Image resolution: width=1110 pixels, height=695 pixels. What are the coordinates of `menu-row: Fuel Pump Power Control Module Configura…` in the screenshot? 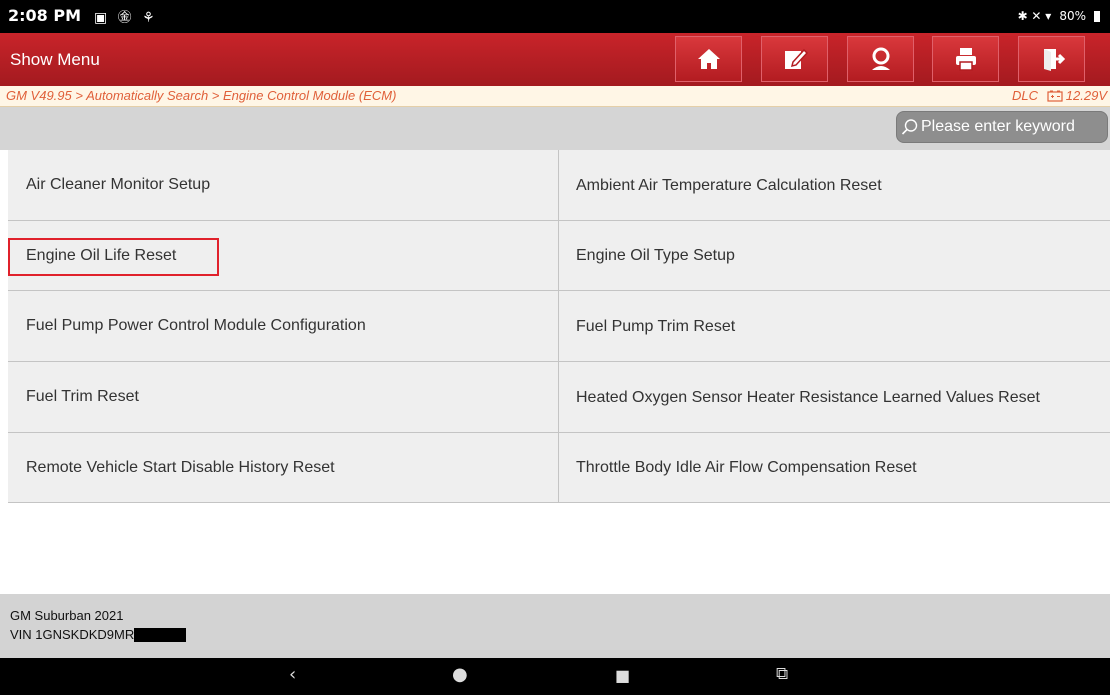 It's located at (559, 326).